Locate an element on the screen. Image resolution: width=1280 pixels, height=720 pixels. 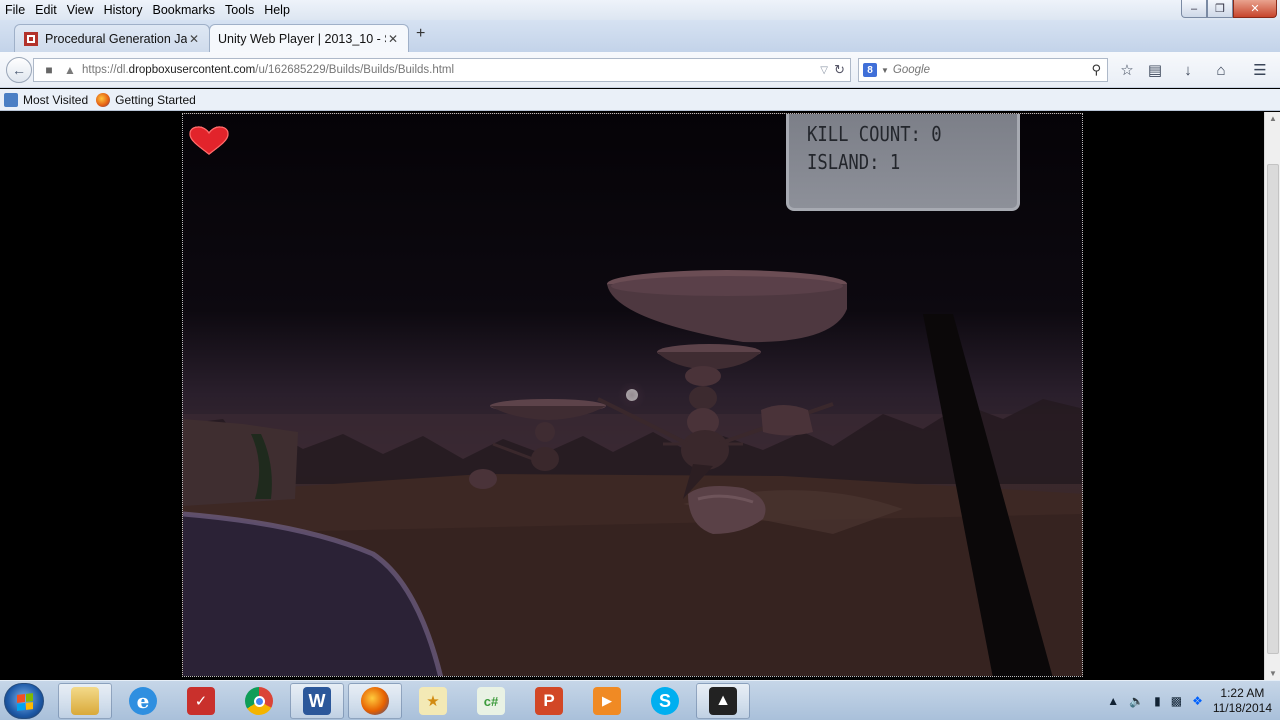
tab-procedural-generation-jam: Procedural Generation Jam... ✕ is located at coordinates (112, 38).